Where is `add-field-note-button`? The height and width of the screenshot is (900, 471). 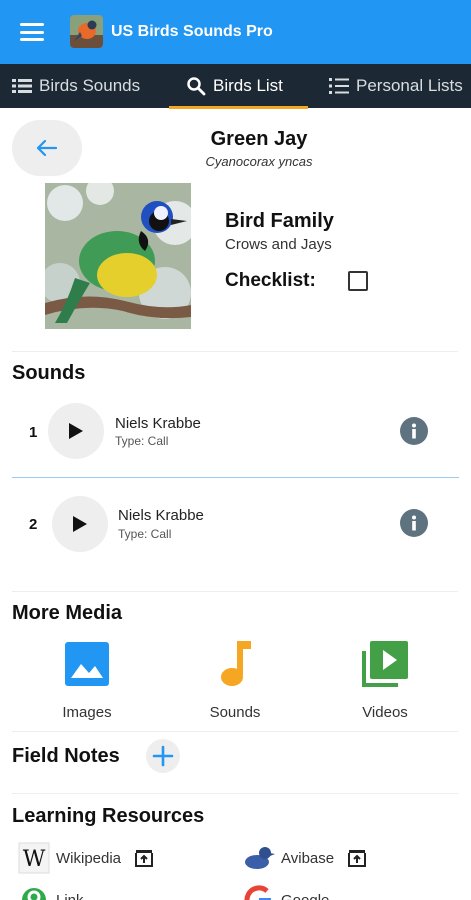
add-field-note-button is located at coordinates (163, 756).